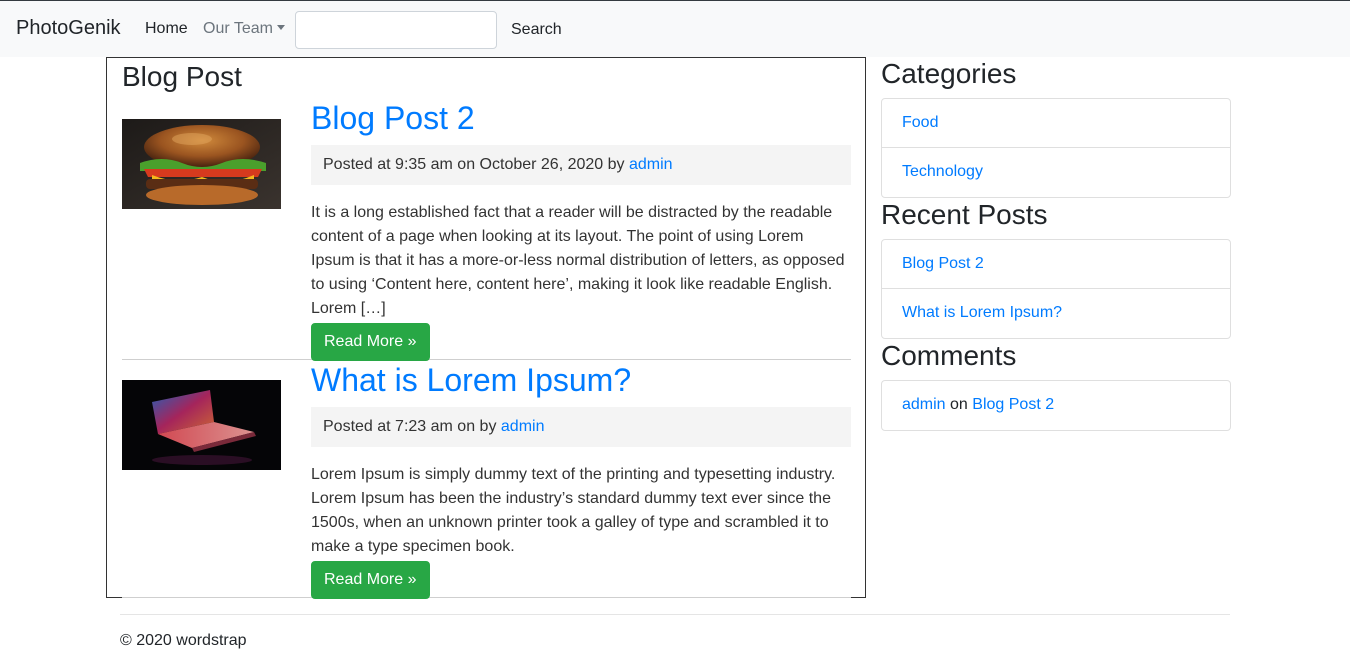  I want to click on post-meta-text: Posted at 9:35 am on October 26, 2020 by, so click(474, 164).